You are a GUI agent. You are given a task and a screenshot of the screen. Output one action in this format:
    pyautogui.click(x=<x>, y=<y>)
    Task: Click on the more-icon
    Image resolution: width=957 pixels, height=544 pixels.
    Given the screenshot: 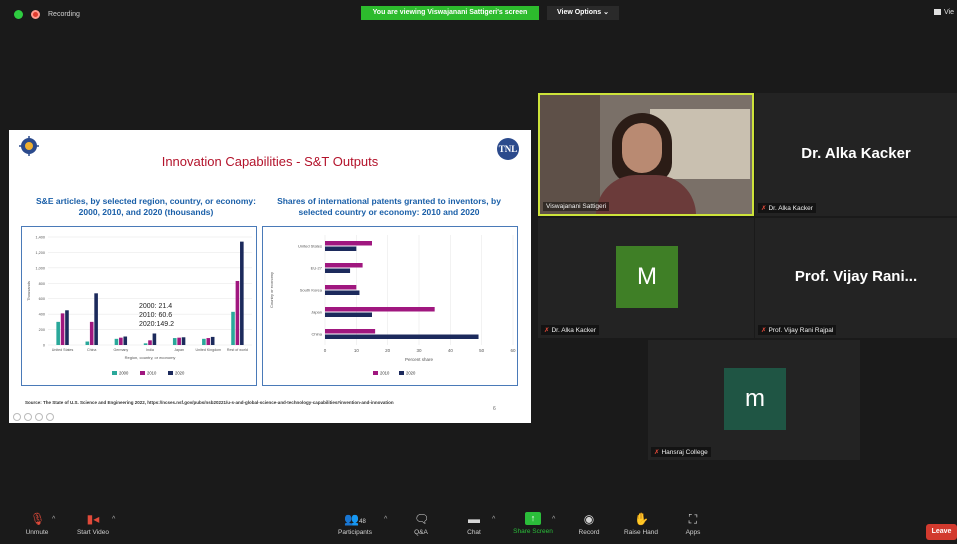 What is the action you would take?
    pyautogui.click(x=50, y=417)
    